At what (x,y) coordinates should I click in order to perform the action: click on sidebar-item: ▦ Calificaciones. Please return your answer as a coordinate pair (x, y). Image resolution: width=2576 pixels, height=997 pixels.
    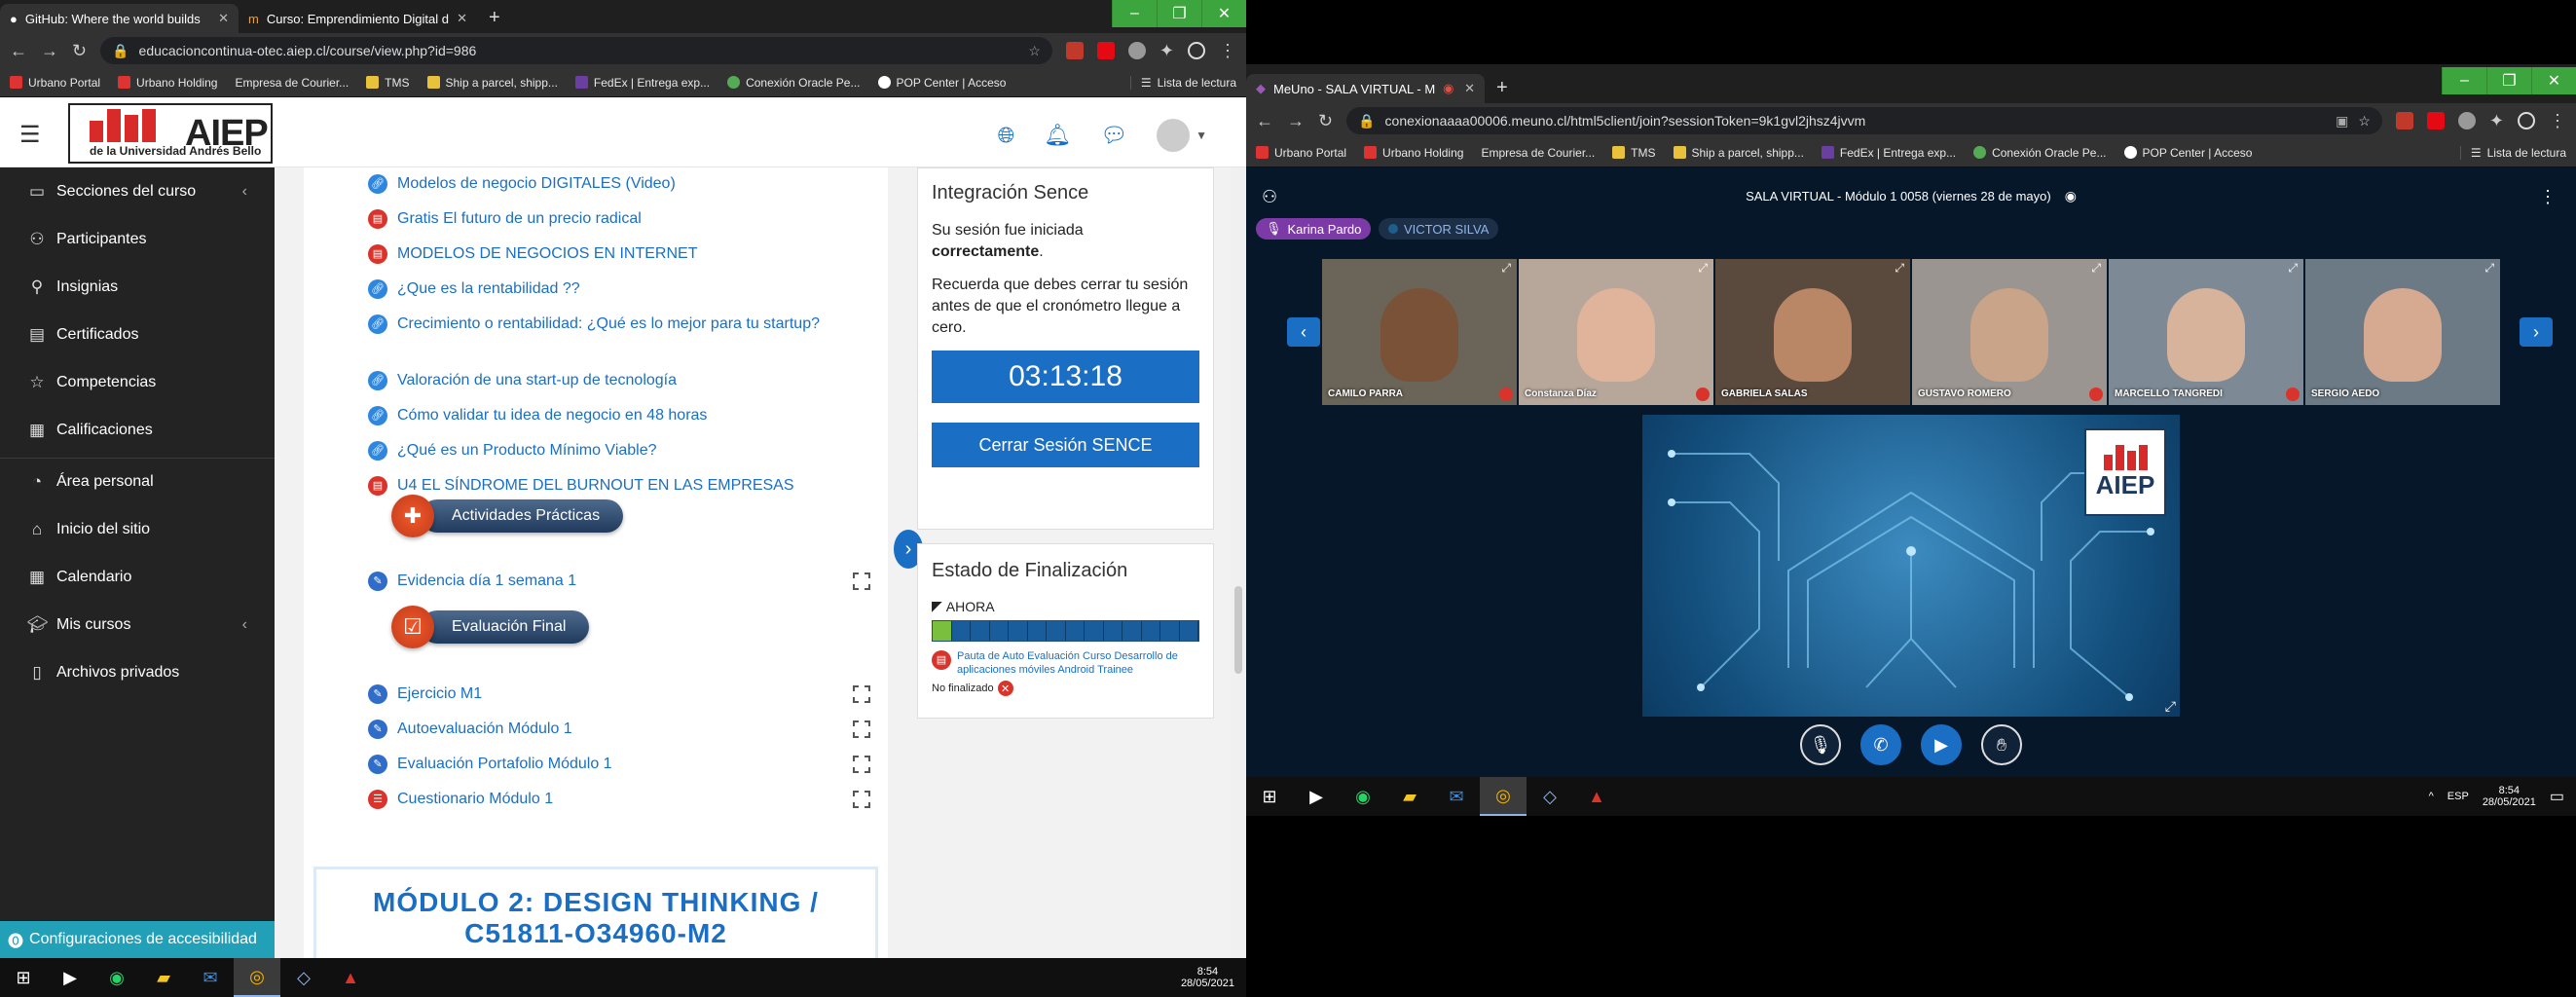
    Looking at the image, I should click on (137, 430).